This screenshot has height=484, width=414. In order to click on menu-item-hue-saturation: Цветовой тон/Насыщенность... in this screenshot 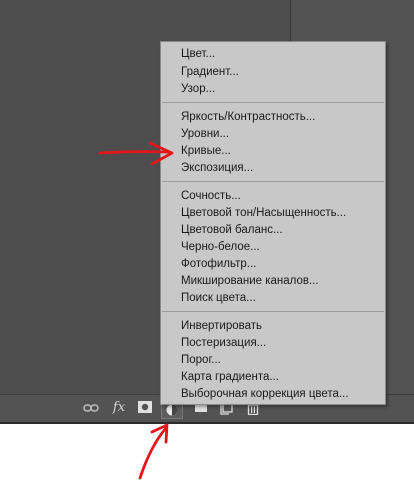, I will do `click(263, 213)`.